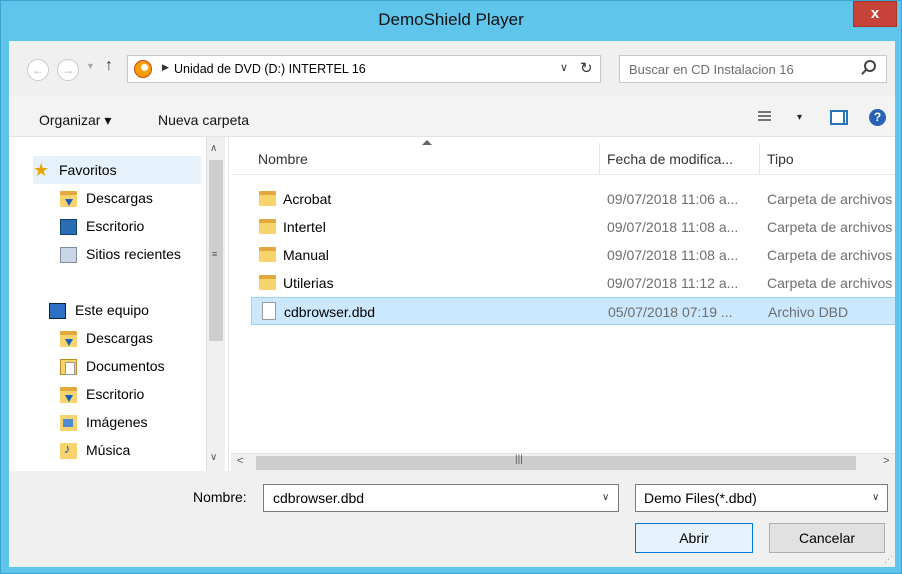 The height and width of the screenshot is (574, 902). Describe the element at coordinates (133, 424) in the screenshot. I see `nav-item-imagenes: Imágenes` at that location.